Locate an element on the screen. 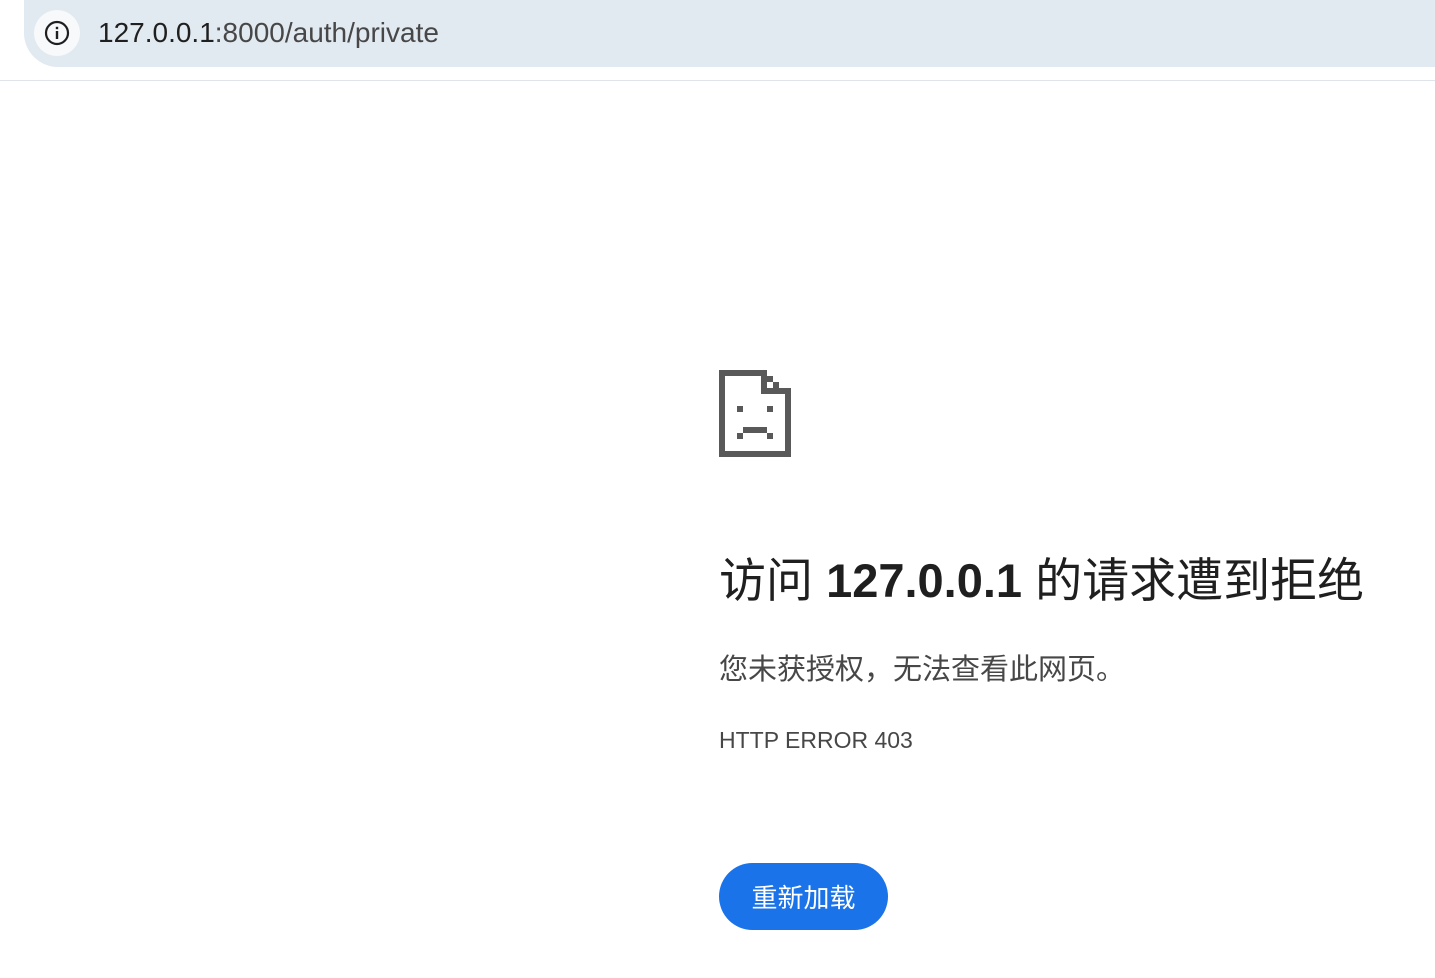 This screenshot has width=1435, height=978. error-headline: 访问 127.0.0.1 的请求遭到拒绝 is located at coordinates (1041, 581).